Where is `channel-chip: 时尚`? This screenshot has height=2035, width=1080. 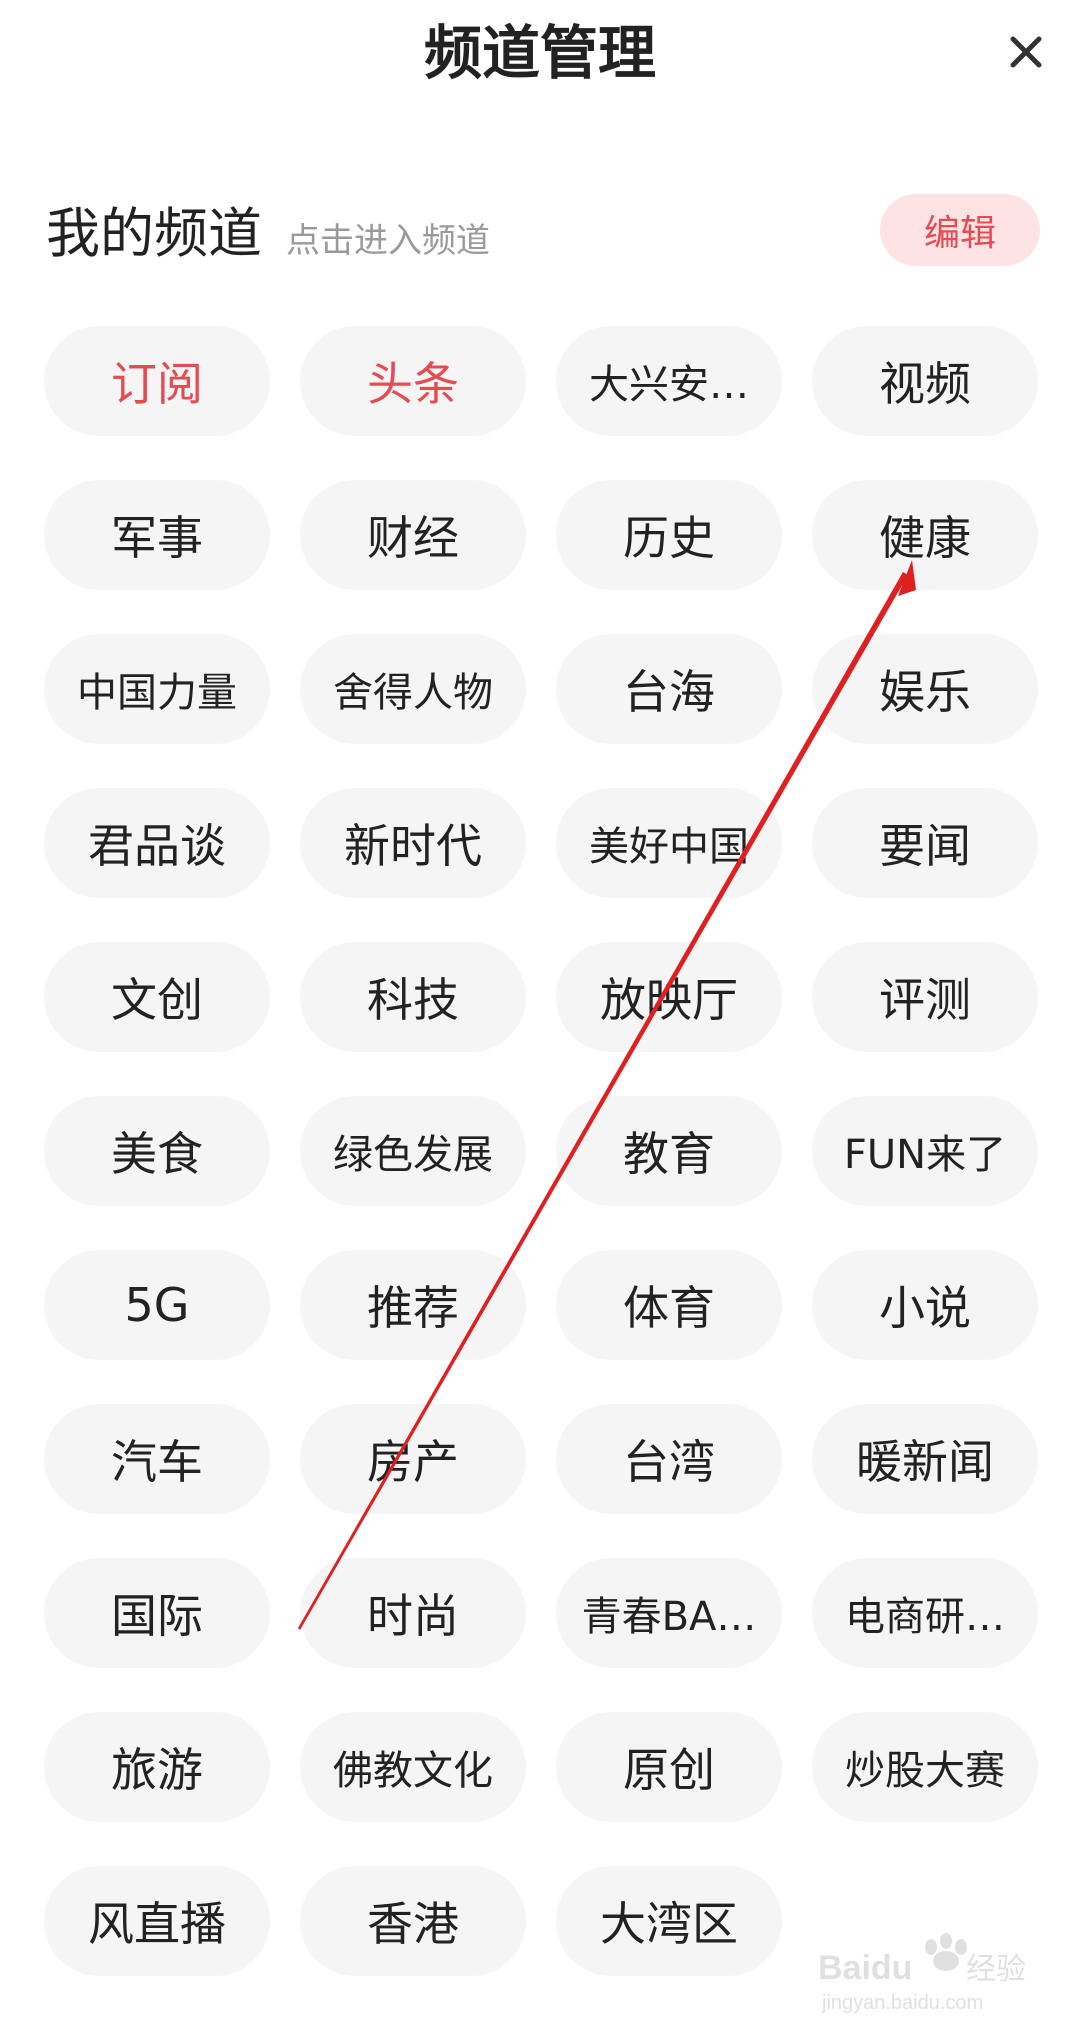
channel-chip: 时尚 is located at coordinates (413, 1613).